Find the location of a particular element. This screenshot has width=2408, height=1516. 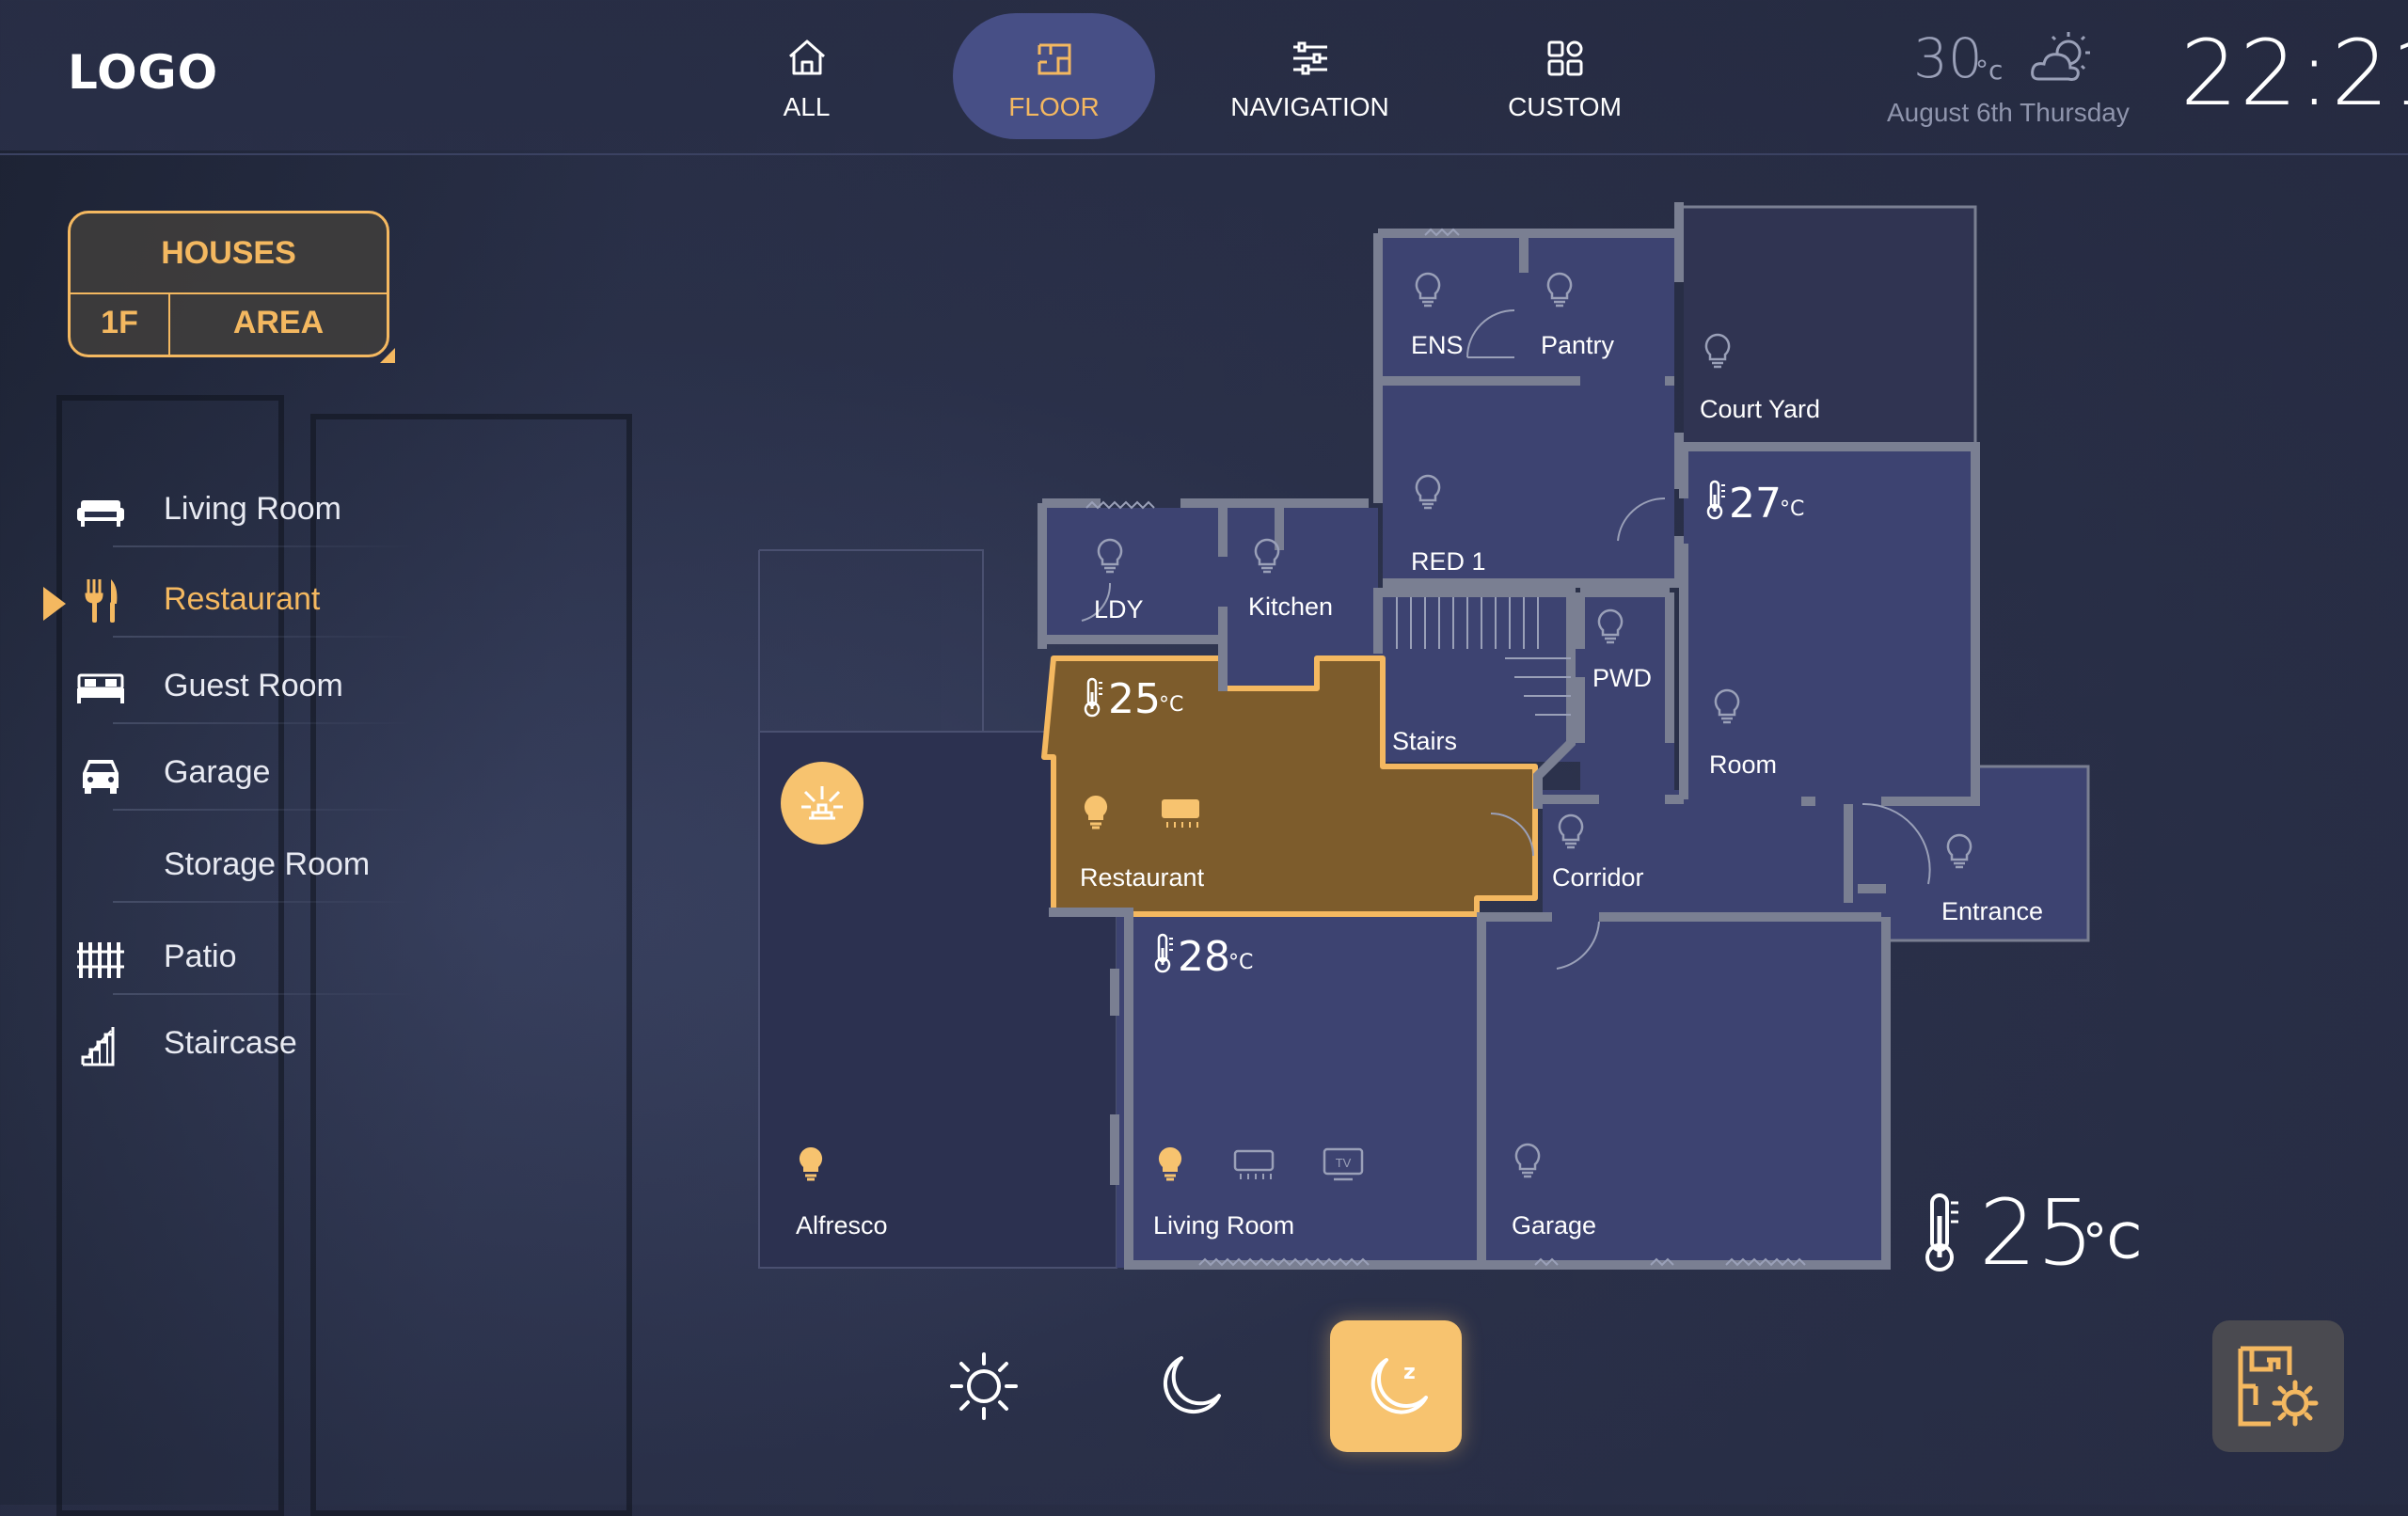

svg-text: z is located at coordinates (1410, 1372).